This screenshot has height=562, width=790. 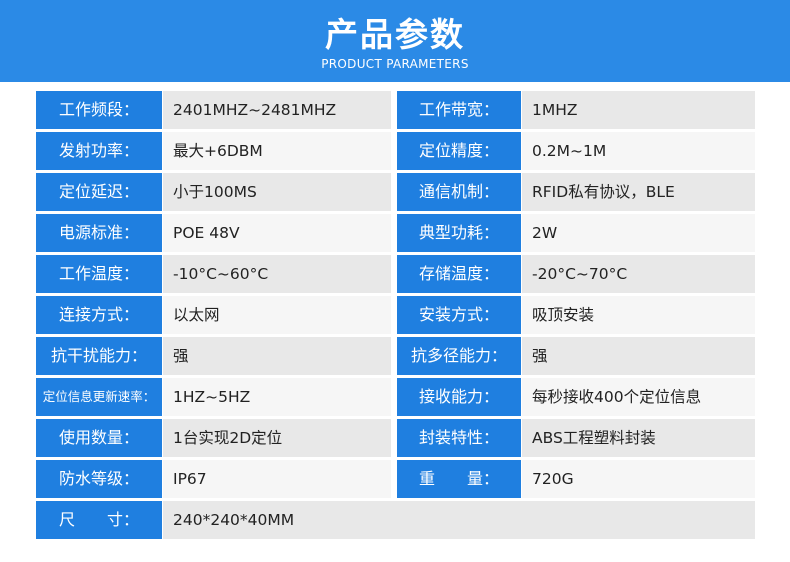 What do you see at coordinates (395, 151) in the screenshot?
I see `spec-row: 发射功率： 最大+6DBM 定位精度： 0.2M~1M` at bounding box center [395, 151].